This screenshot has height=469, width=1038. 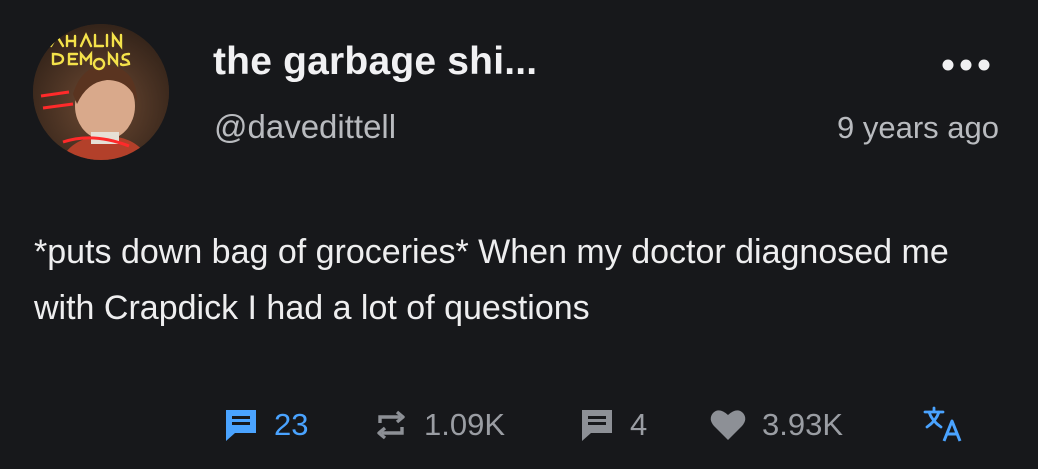 I want to click on reblog-count: 1.09K, so click(x=465, y=424).